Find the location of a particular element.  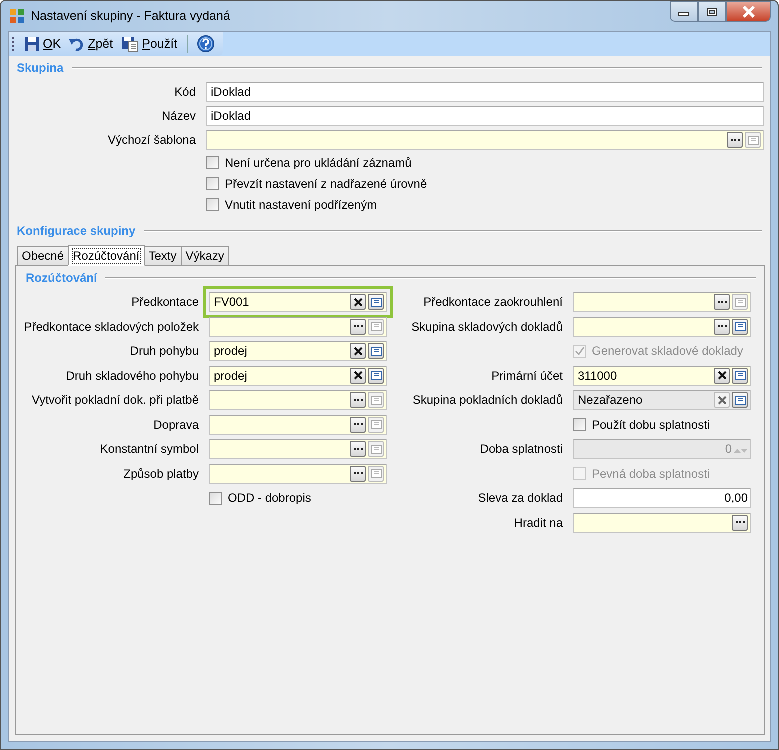

field-label: Název is located at coordinates (178, 116).